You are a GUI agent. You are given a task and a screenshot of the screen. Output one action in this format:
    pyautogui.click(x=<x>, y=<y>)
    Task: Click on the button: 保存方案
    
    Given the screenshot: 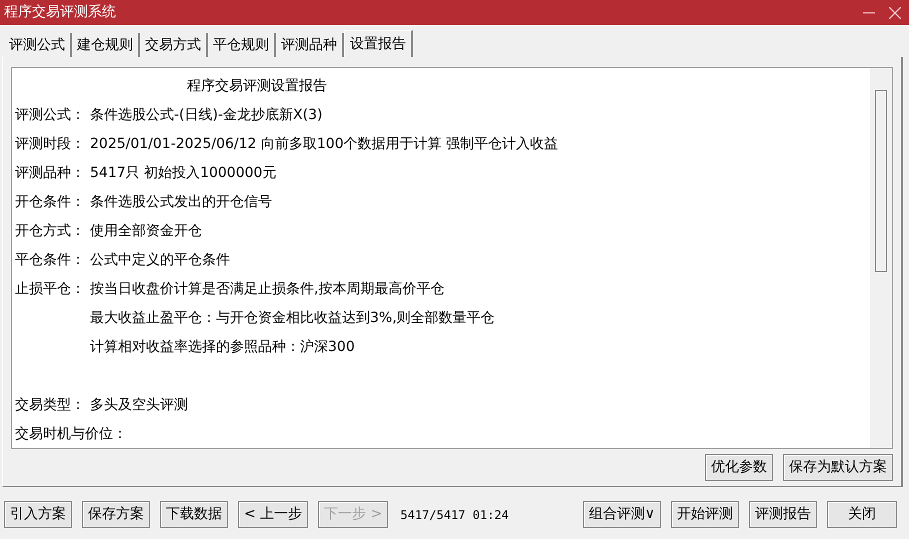 What is the action you would take?
    pyautogui.click(x=116, y=514)
    